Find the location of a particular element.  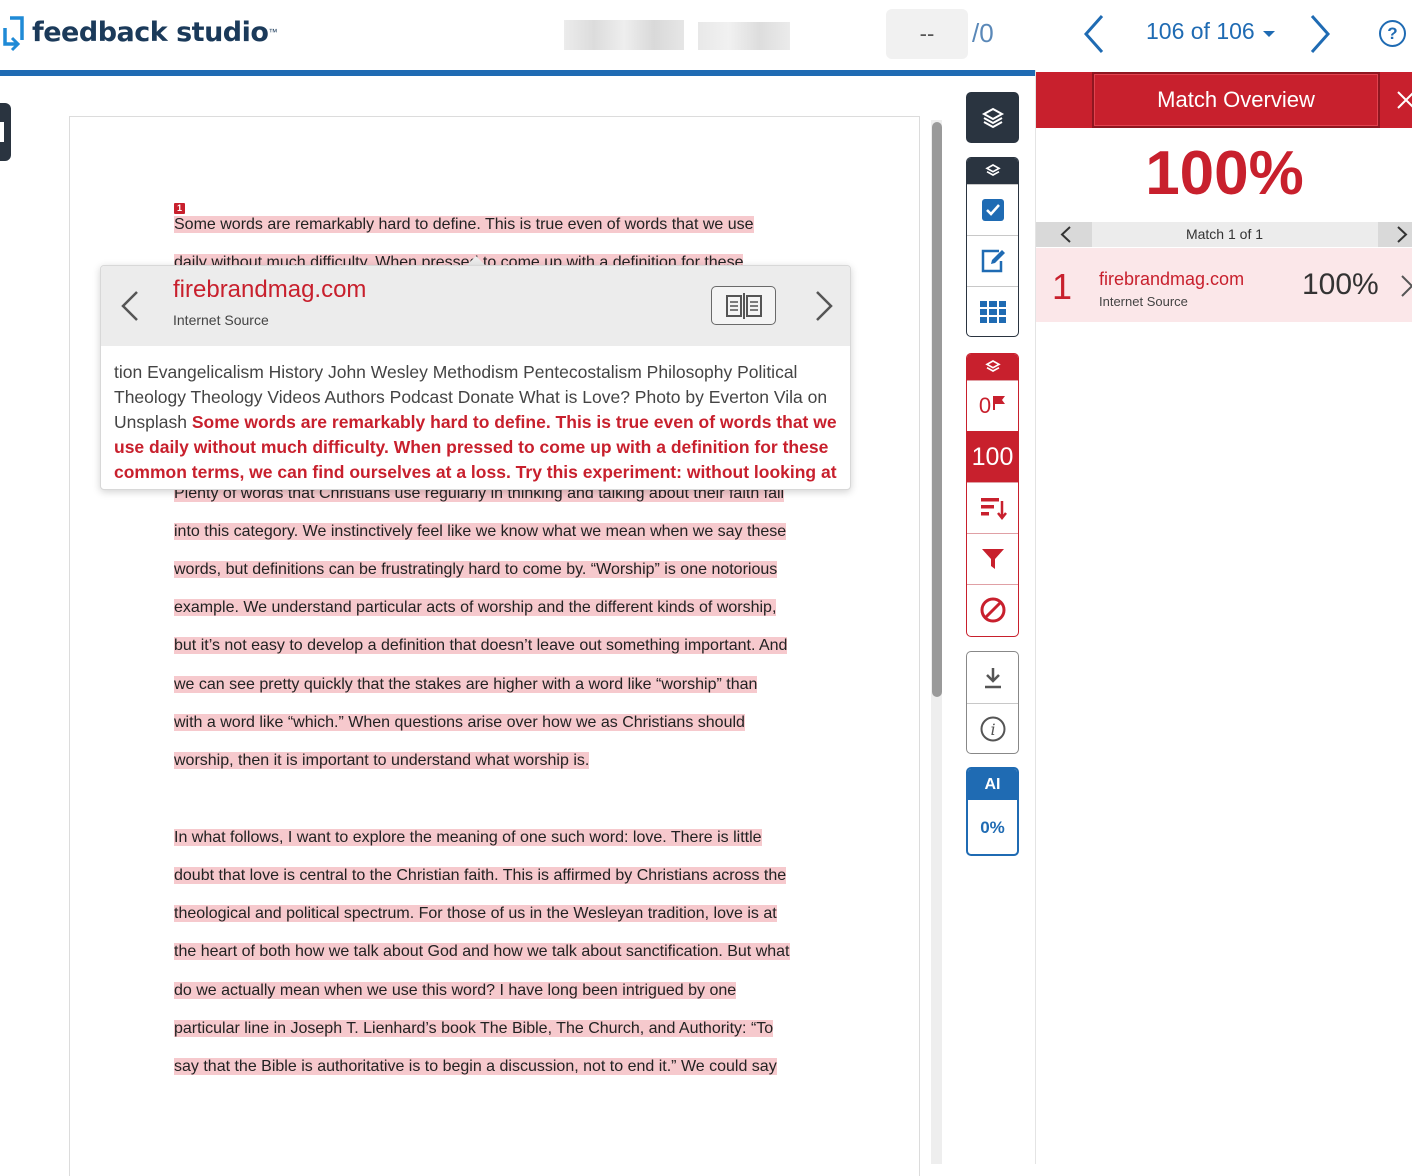

popover-previous-button is located at coordinates (130, 306).